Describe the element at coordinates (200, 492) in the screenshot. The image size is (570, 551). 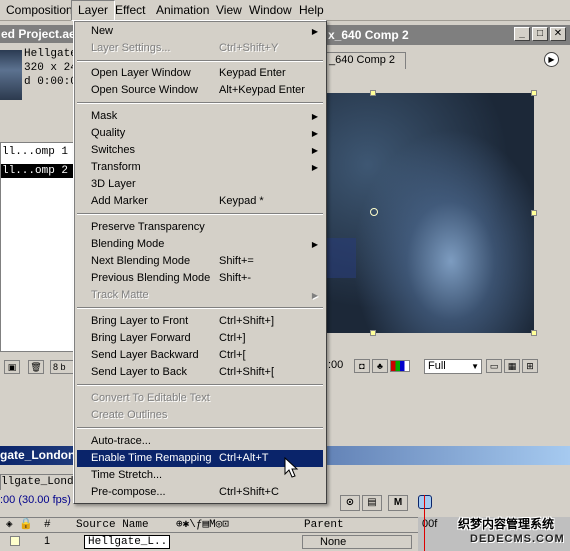
I see `menu-item-pre-compose: Pre-compose... Ctrl+Shift+C` at that location.